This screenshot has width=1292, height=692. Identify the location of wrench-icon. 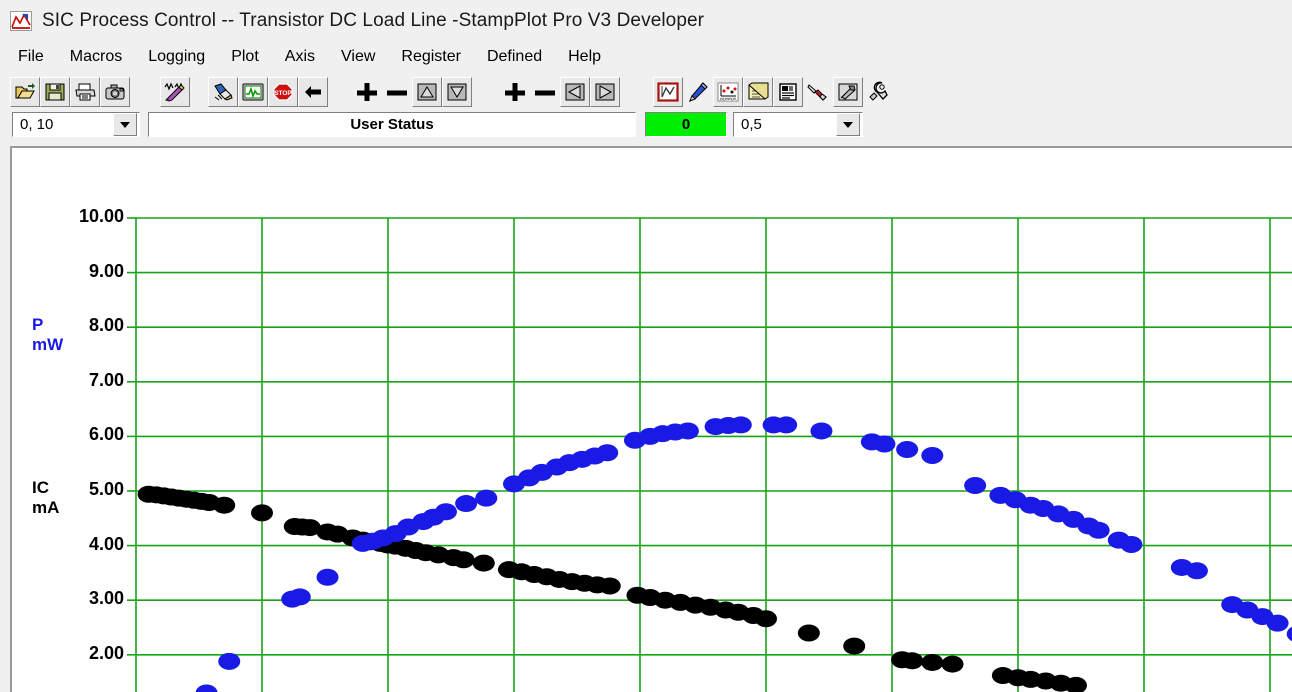
(878, 91).